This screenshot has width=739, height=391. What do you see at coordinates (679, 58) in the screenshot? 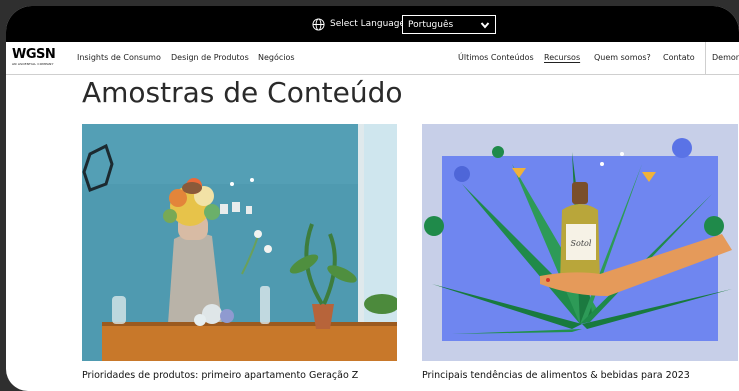
I see `nav-contato: Contato` at bounding box center [679, 58].